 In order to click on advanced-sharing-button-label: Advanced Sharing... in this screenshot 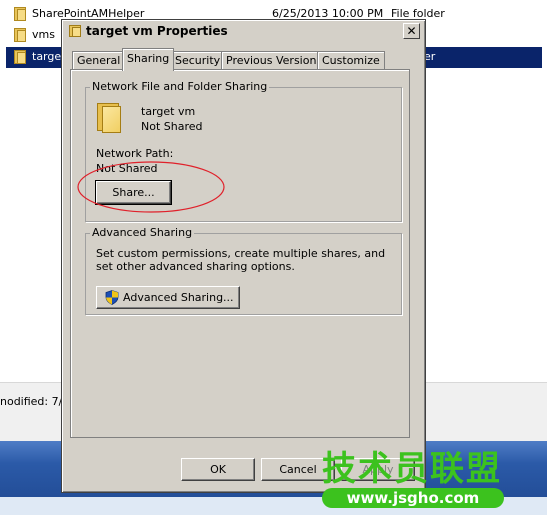, I will do `click(178, 297)`.